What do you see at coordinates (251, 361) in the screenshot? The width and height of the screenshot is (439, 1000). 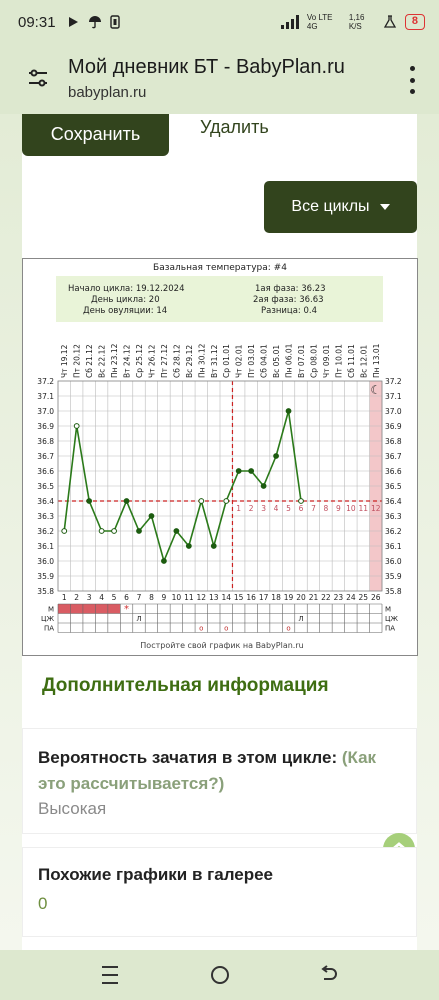 I see `date-label: Пт 03.01` at bounding box center [251, 361].